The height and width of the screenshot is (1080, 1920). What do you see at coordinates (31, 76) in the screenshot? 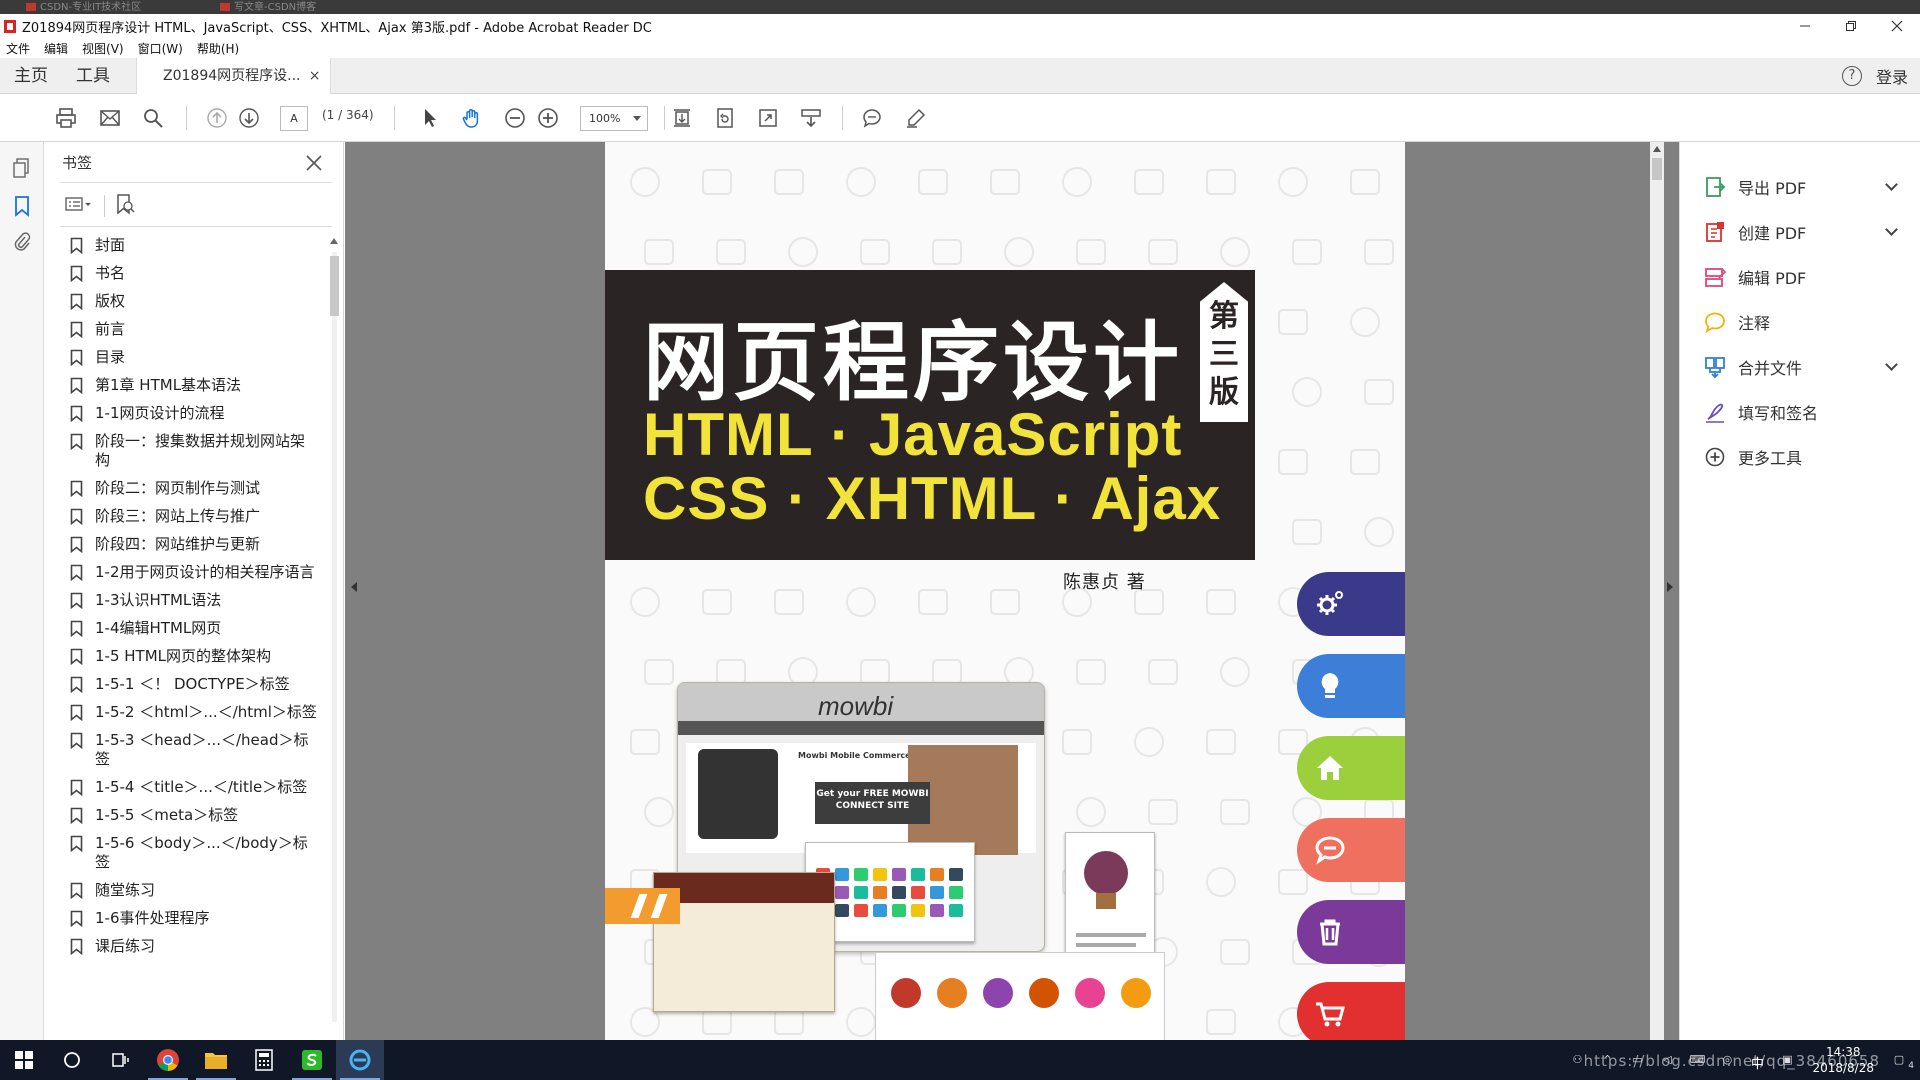
I see `tab-home: 主页` at bounding box center [31, 76].